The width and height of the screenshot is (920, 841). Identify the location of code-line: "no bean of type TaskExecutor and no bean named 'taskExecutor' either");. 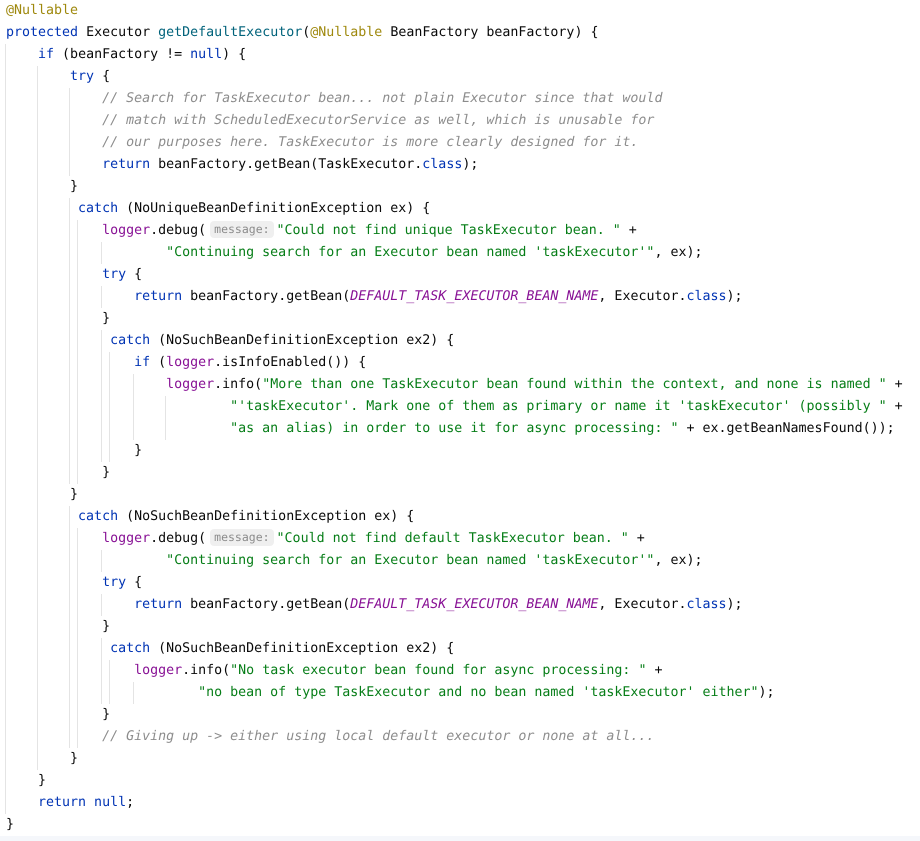
(486, 693).